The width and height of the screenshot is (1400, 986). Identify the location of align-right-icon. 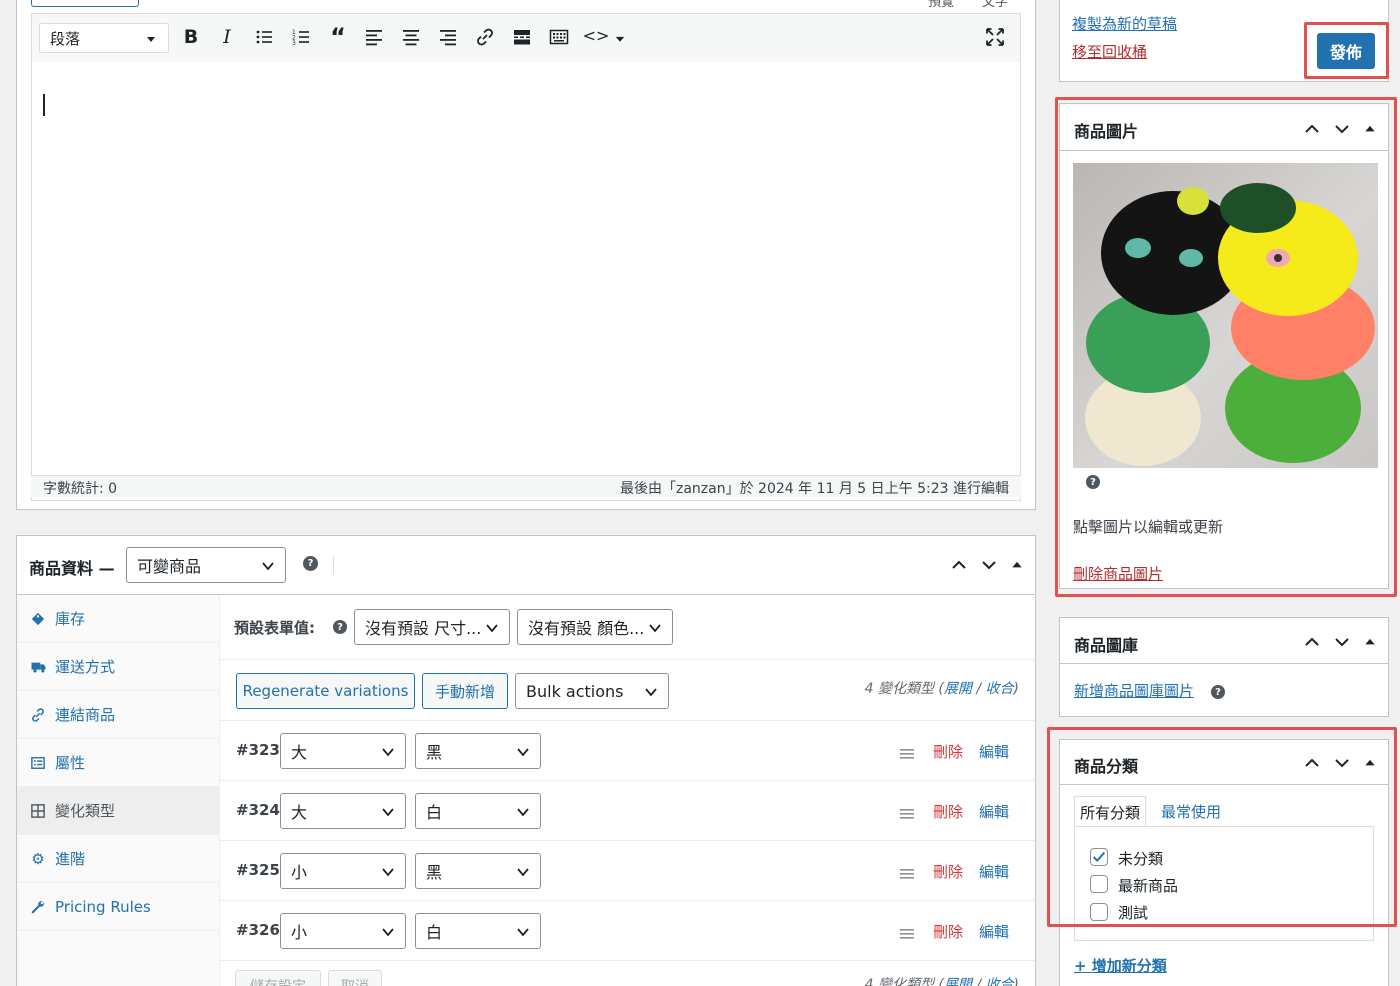
(448, 37).